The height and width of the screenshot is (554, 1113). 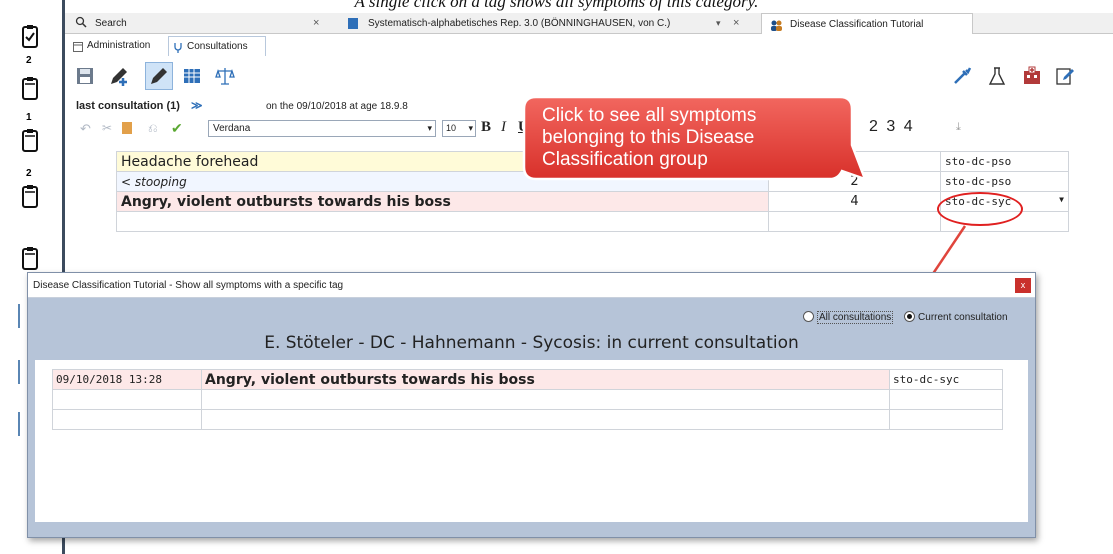 I want to click on syringe-icon, so click(x=963, y=75).